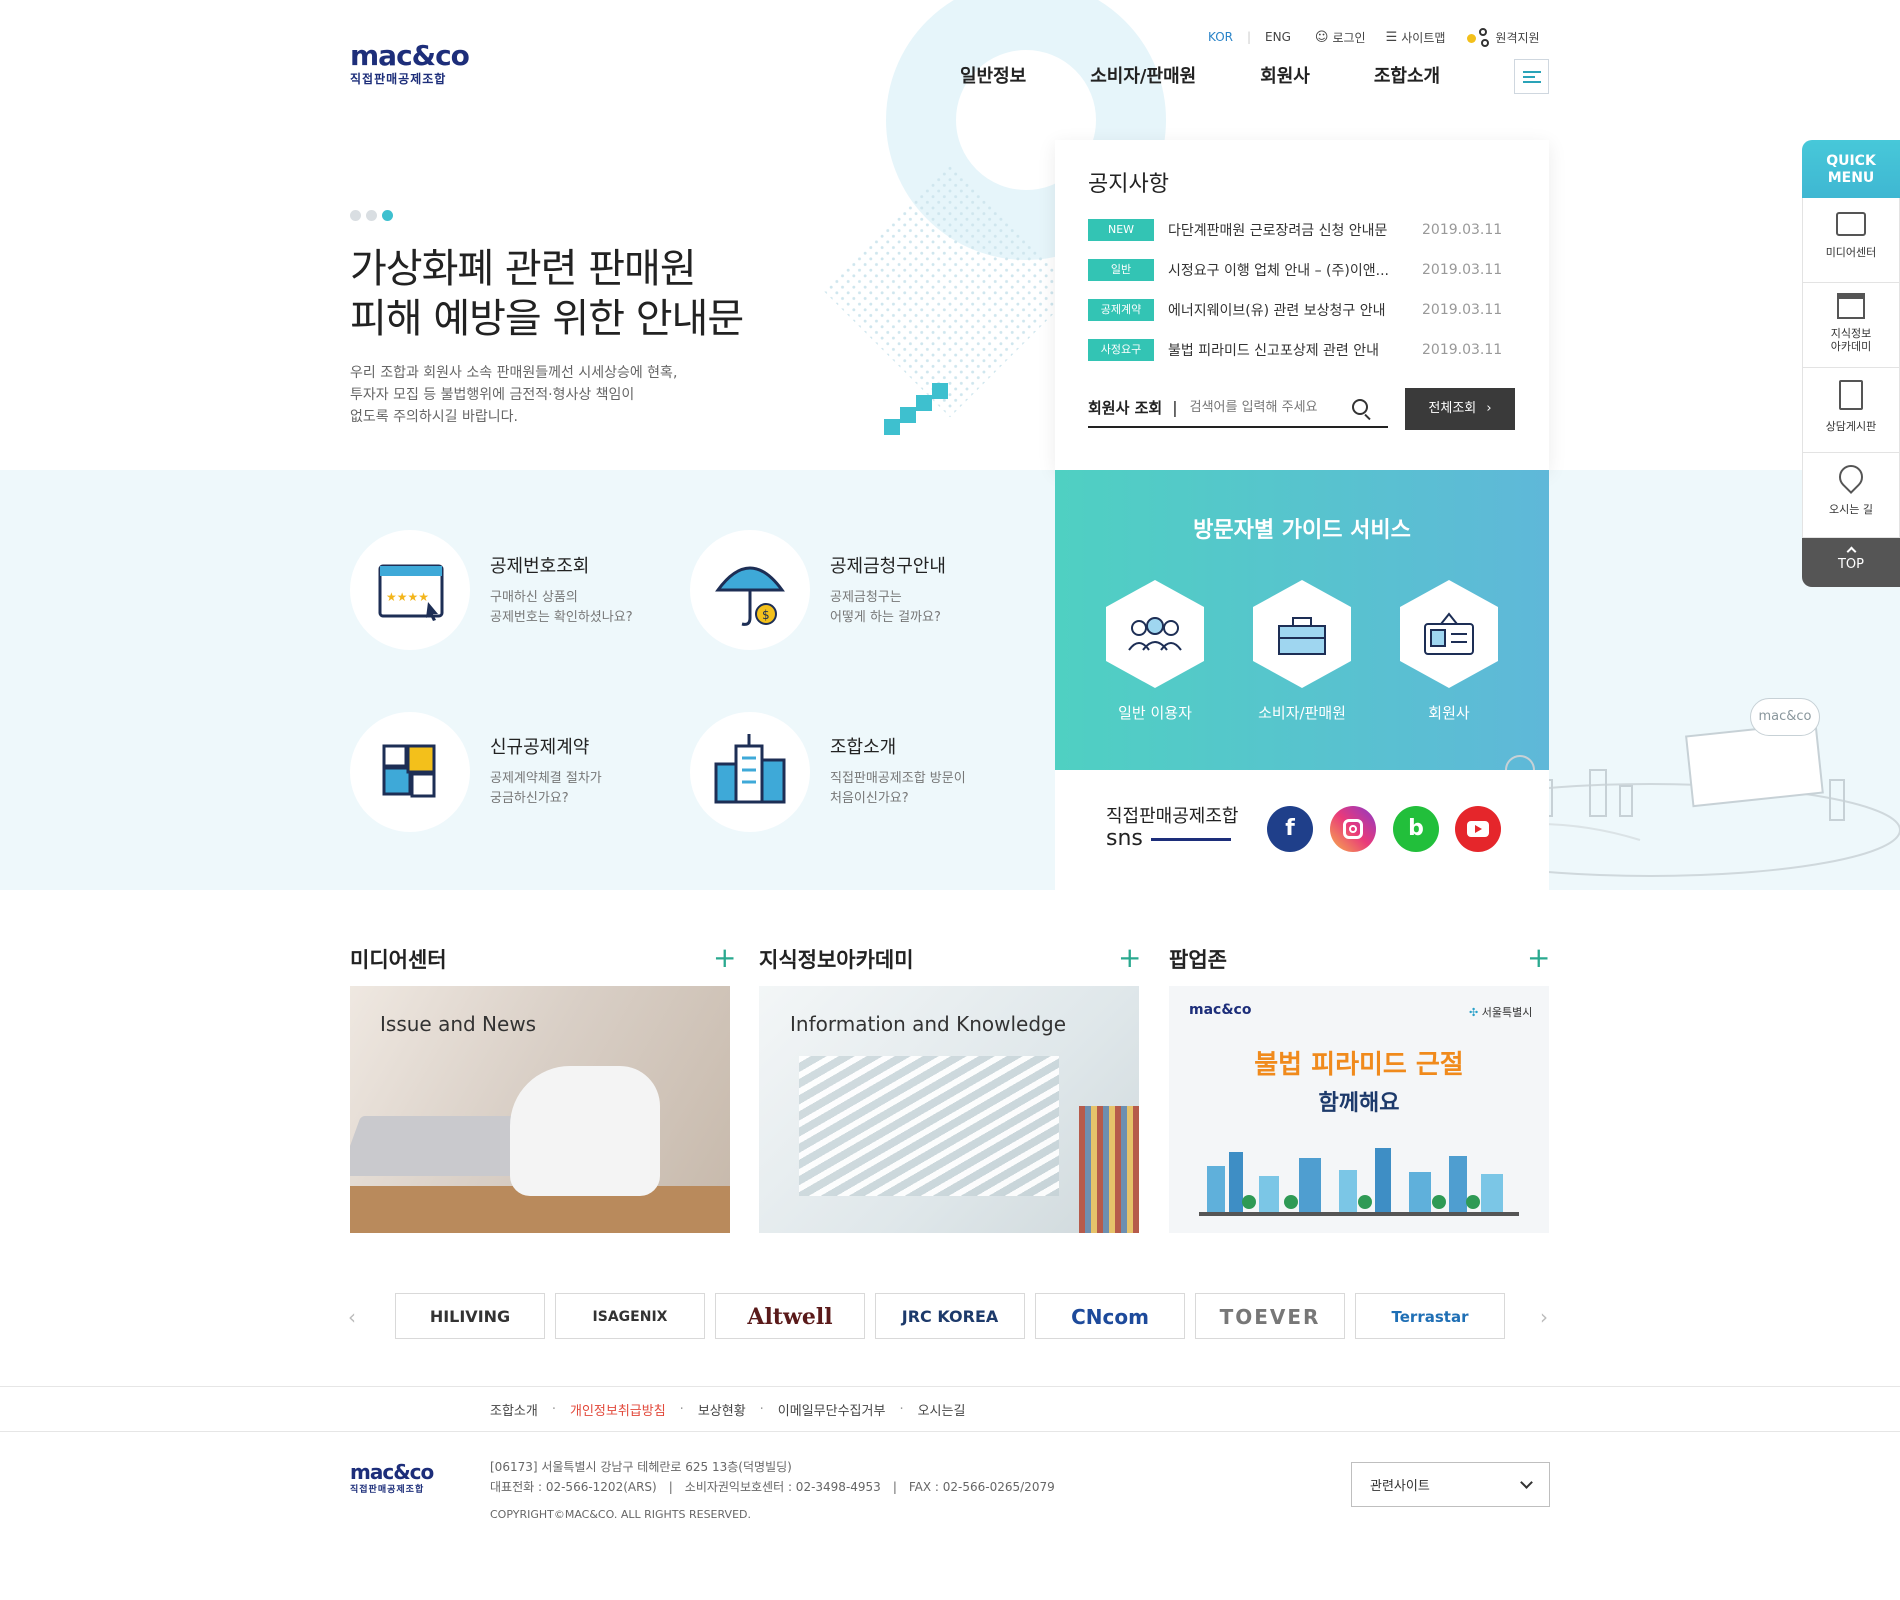  Describe the element at coordinates (1538, 958) in the screenshot. I see `popup-more-icon: +` at that location.